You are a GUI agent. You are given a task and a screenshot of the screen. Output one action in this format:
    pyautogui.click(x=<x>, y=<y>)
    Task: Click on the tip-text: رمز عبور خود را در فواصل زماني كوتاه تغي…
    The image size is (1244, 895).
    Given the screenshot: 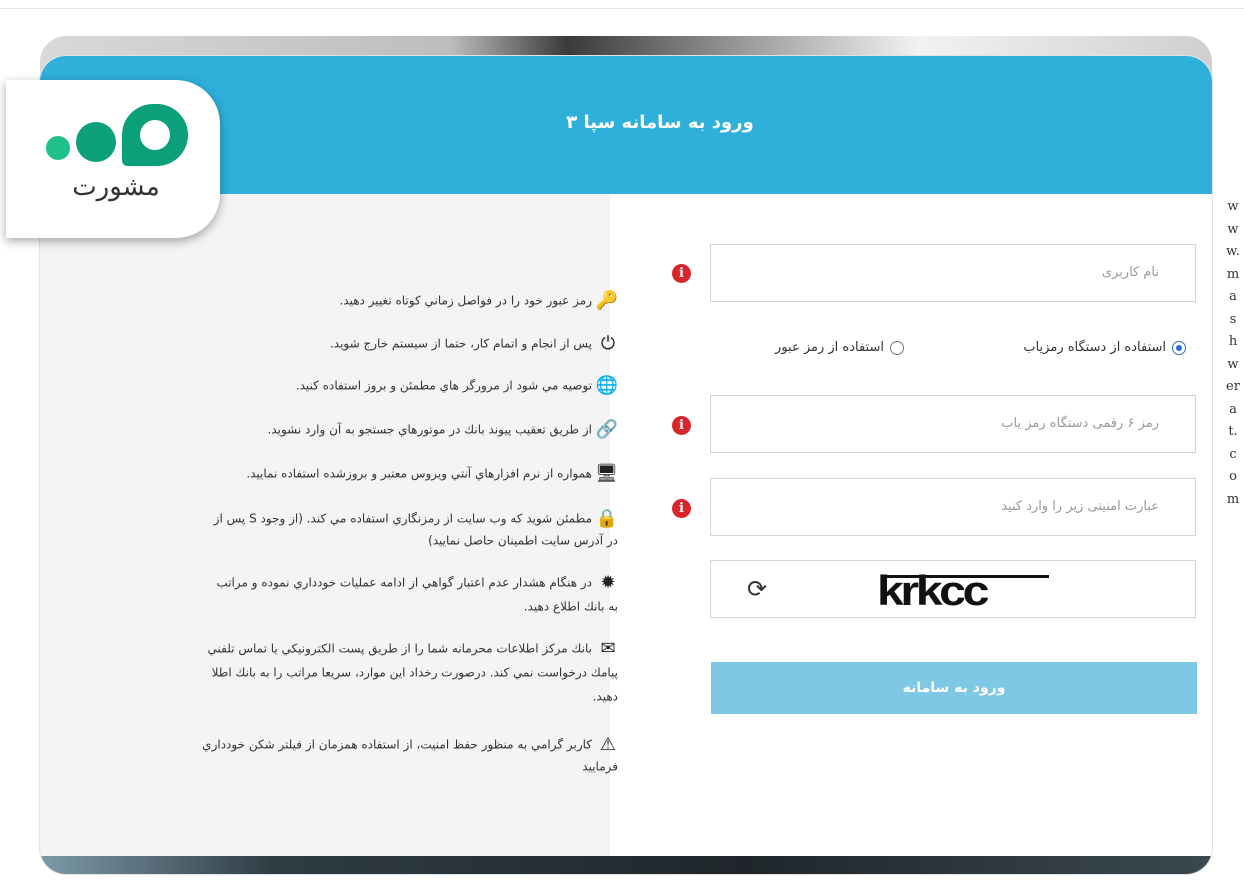 What is the action you would take?
    pyautogui.click(x=465, y=300)
    